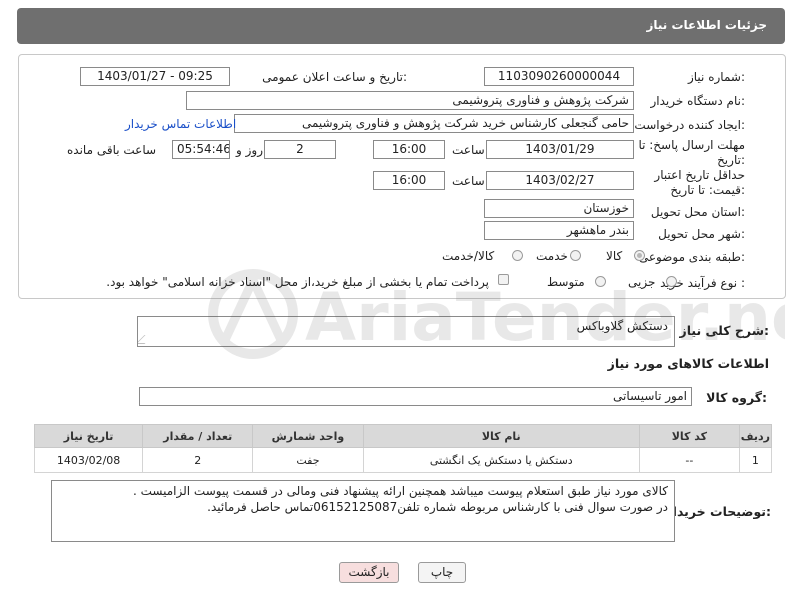 The width and height of the screenshot is (789, 598). Describe the element at coordinates (689, 460) in the screenshot. I see `cell-item-code: --` at that location.